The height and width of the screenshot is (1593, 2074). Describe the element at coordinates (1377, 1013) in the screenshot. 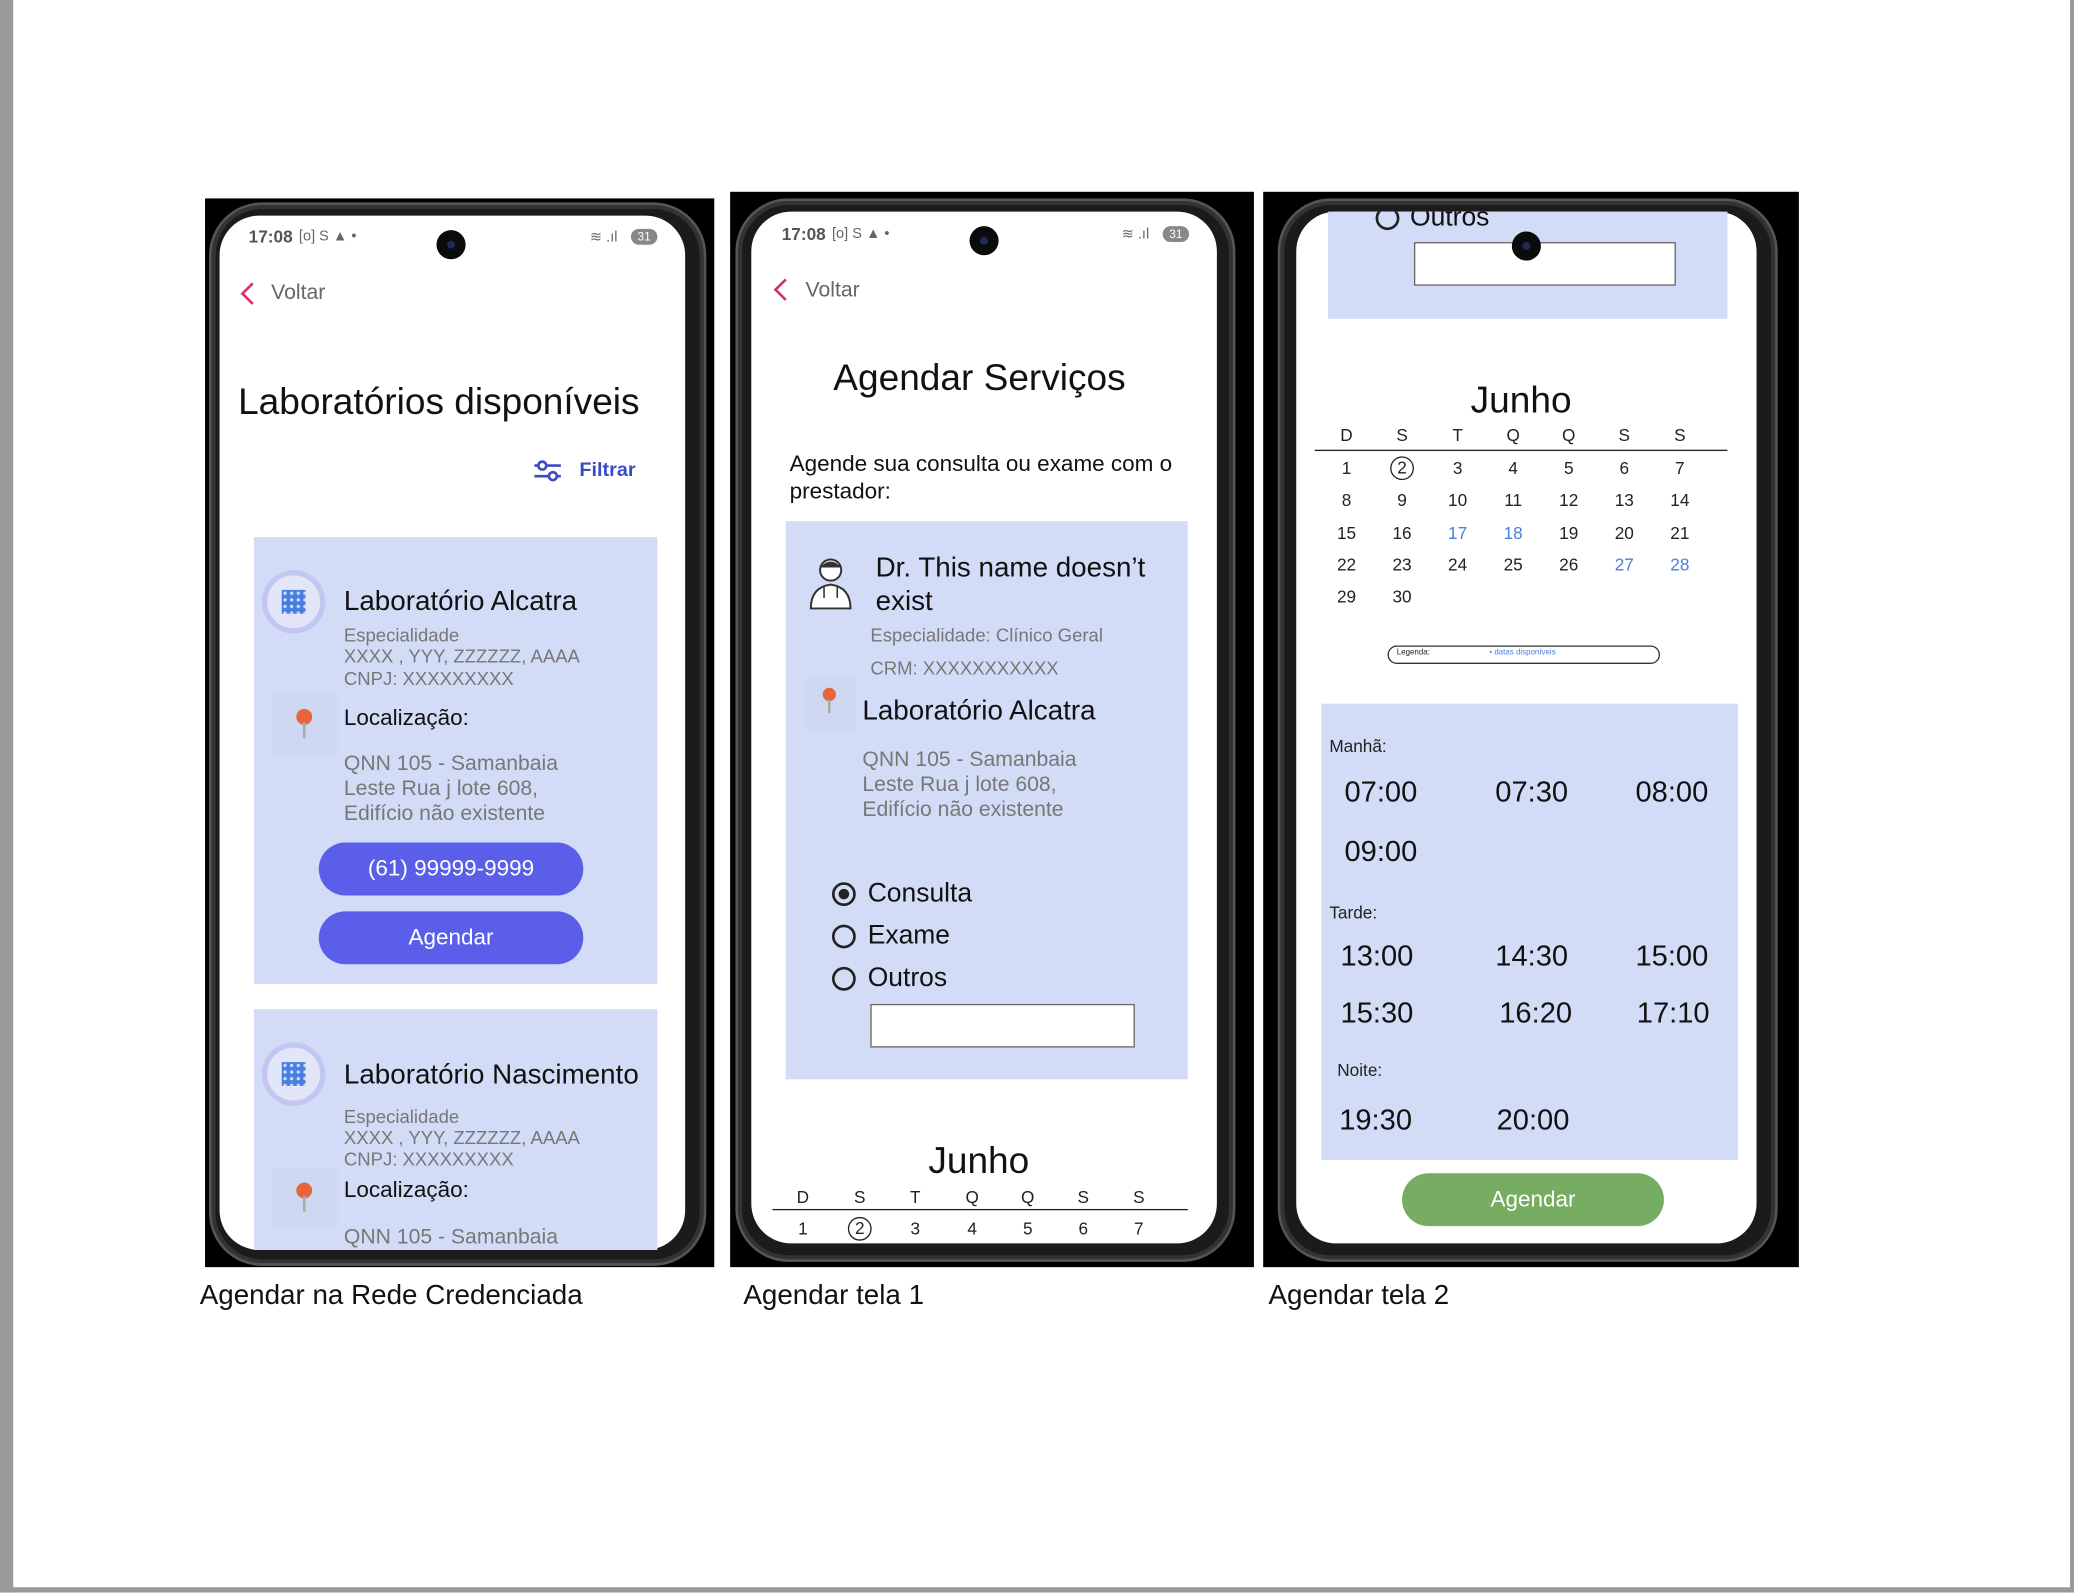

I see `time-slot: 15:30` at that location.